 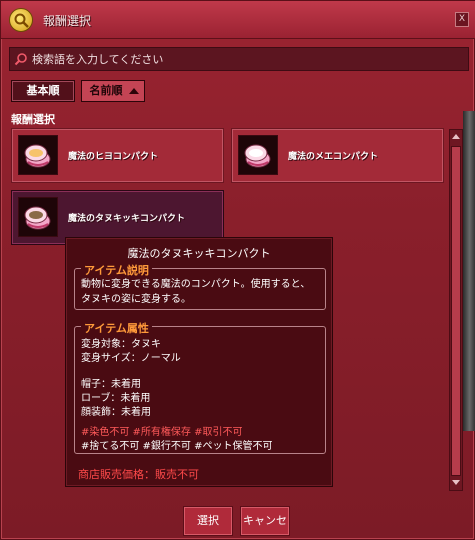 I want to click on flags-line: #捨てる不可 #銀行不可 #ペット保管不可, so click(x=177, y=446).